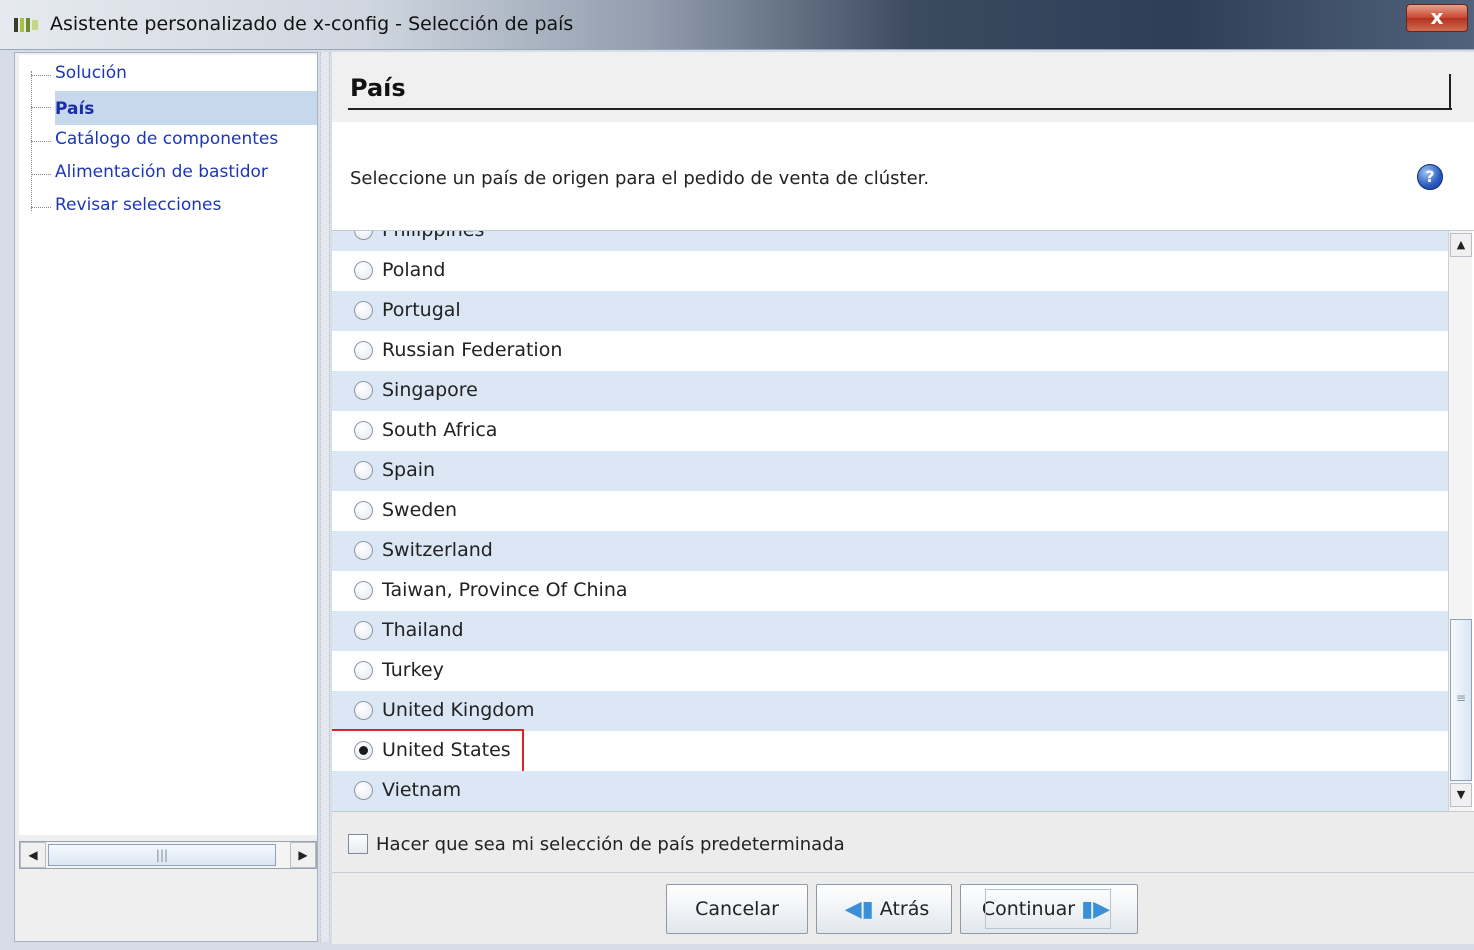 The width and height of the screenshot is (1474, 950). I want to click on country-row: United States, so click(890, 751).